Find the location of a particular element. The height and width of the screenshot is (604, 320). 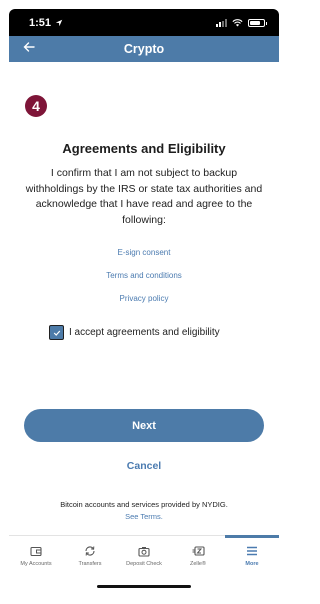

privacy-policy-link: Privacy policy is located at coordinates (144, 298).